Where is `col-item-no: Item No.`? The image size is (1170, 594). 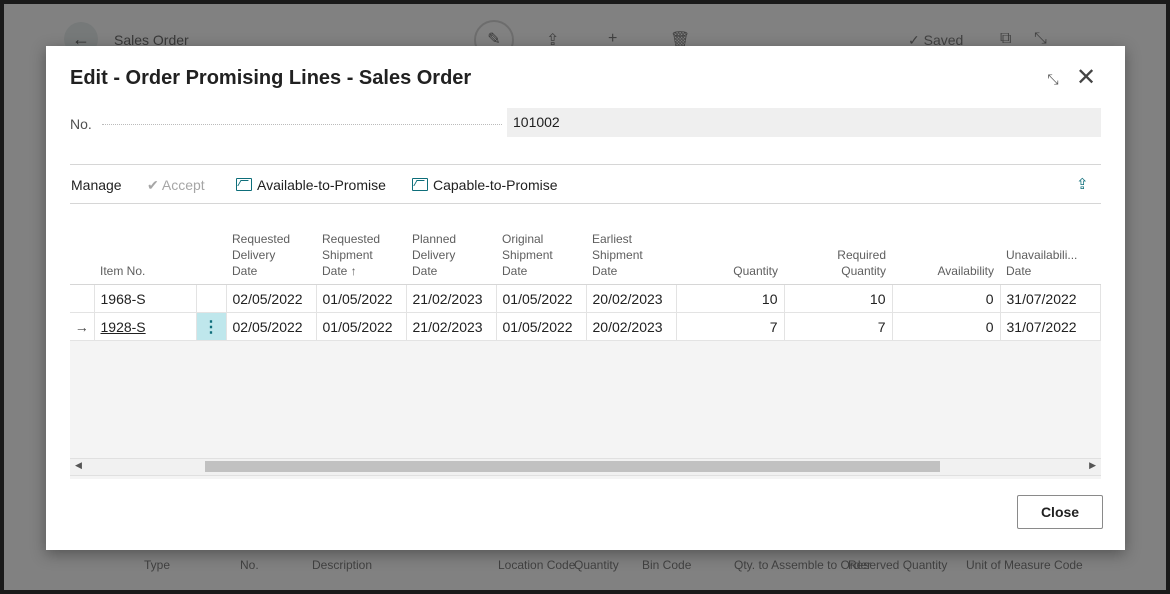 col-item-no: Item No. is located at coordinates (145, 254).